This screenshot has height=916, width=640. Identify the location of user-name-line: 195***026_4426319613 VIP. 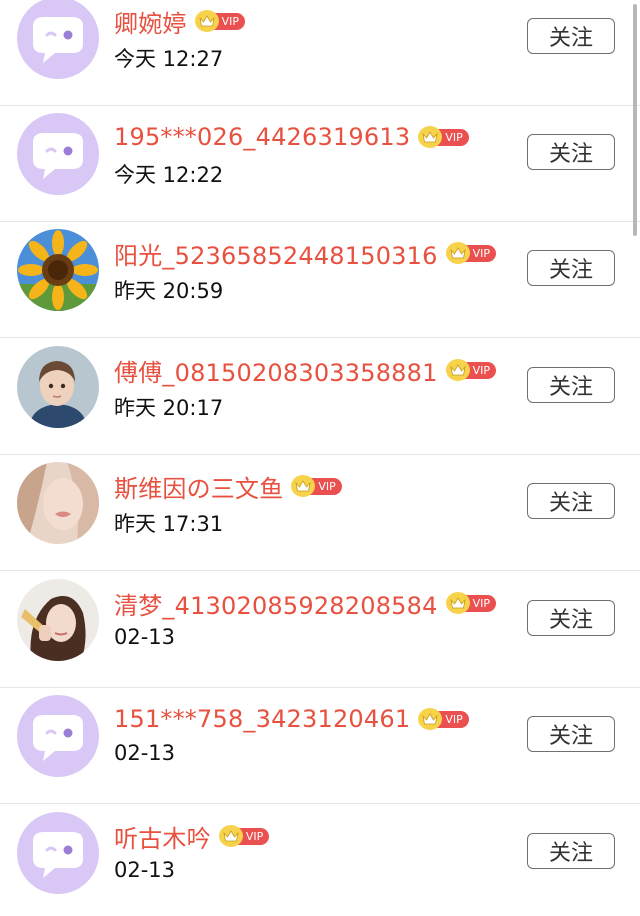
(291, 137).